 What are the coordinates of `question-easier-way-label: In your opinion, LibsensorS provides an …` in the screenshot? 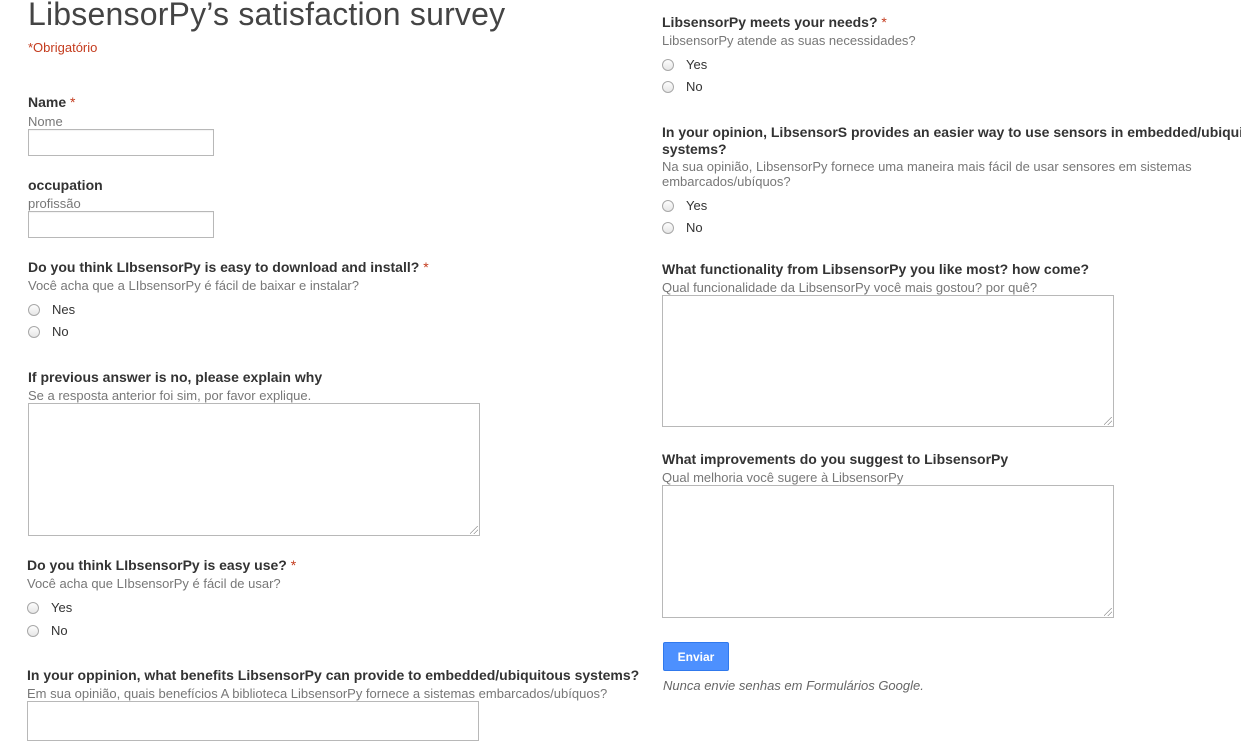 It's located at (951, 141).